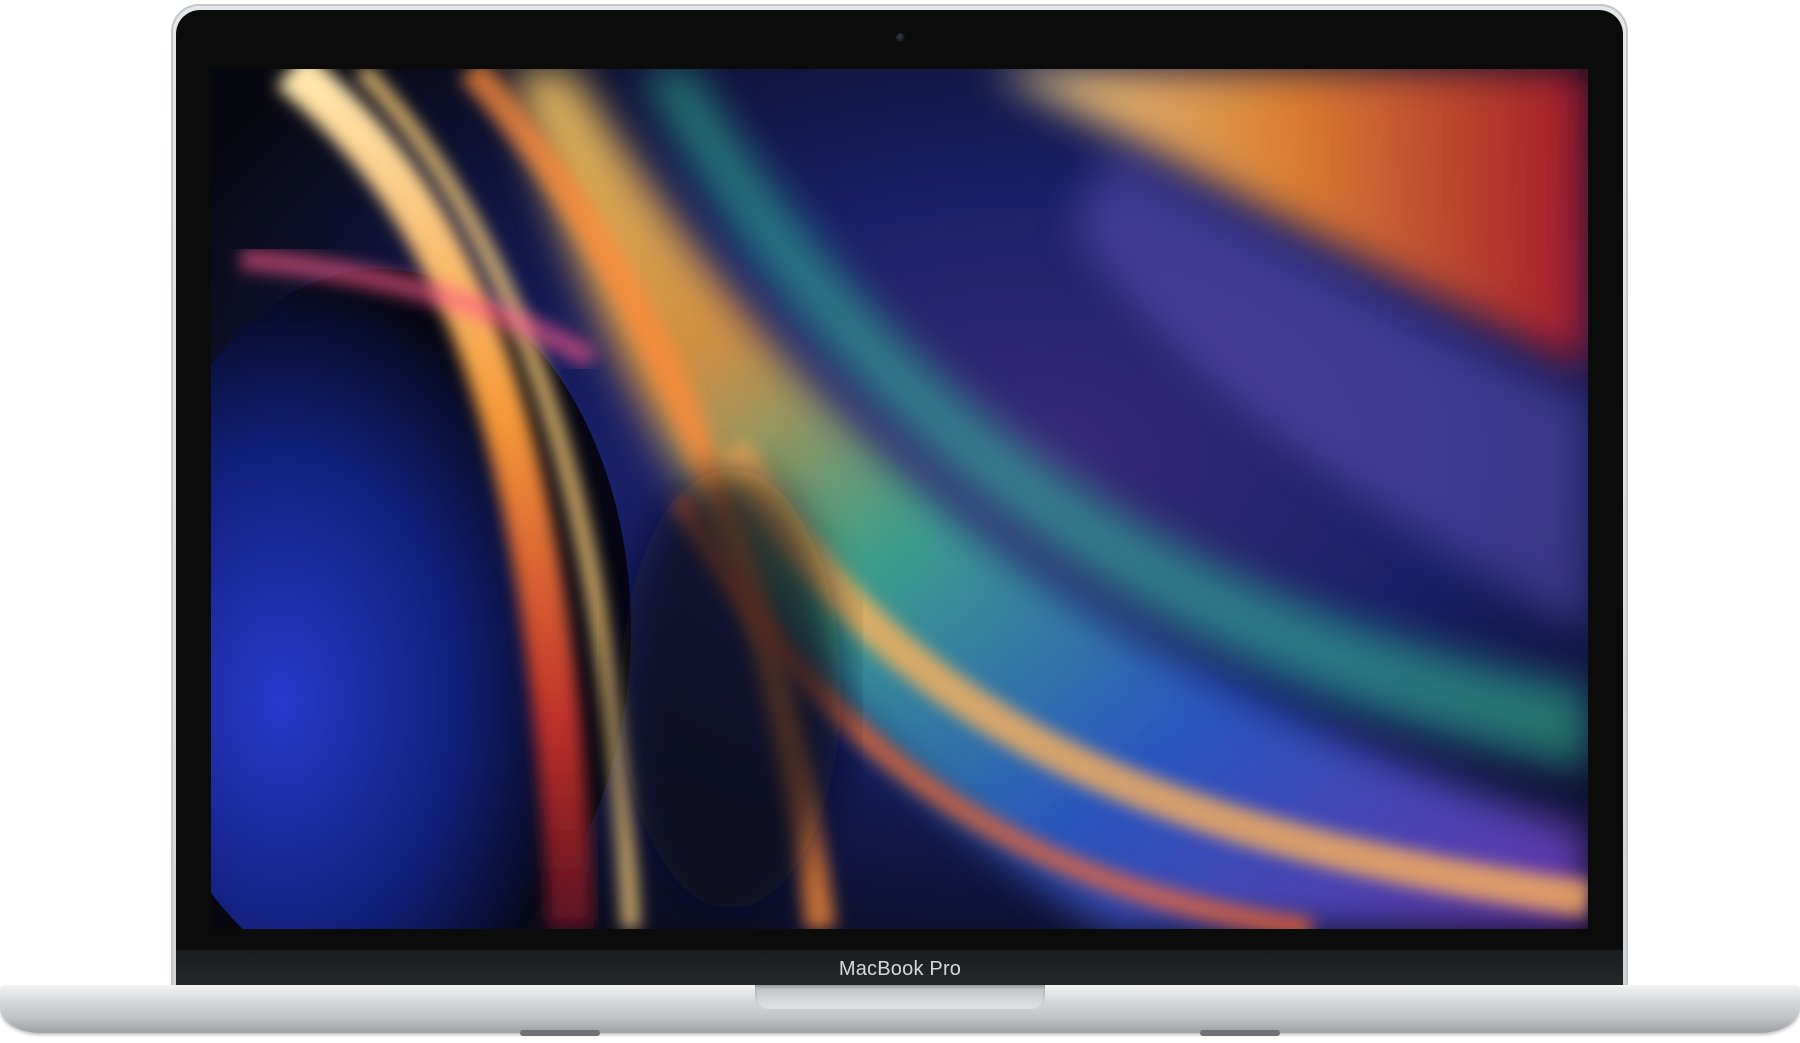  I want to click on rubber-foot-right, so click(1240, 1033).